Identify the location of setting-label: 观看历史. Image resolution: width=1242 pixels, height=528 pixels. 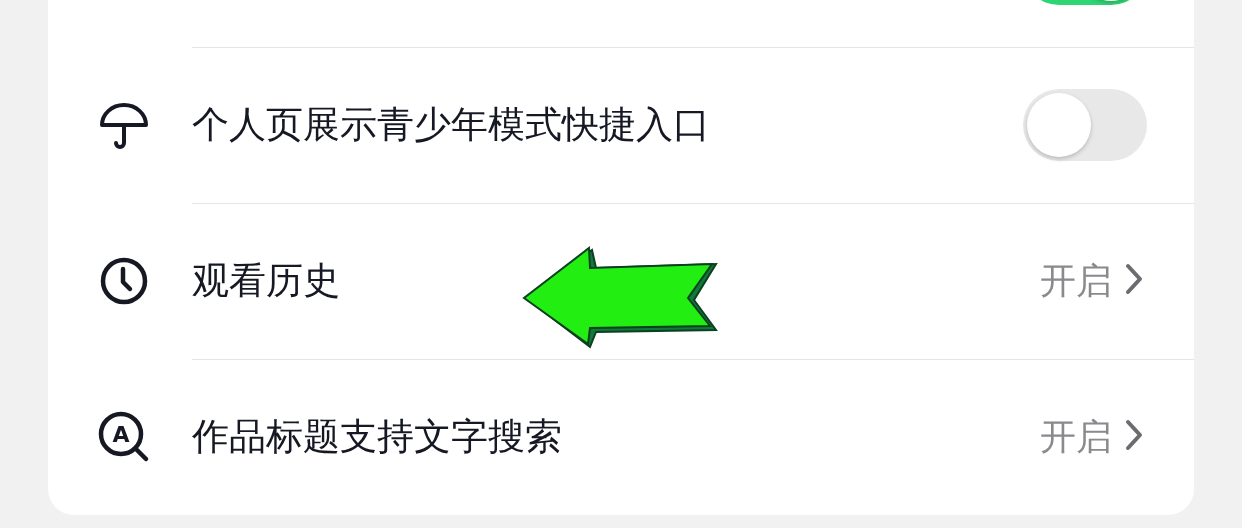
(266, 281).